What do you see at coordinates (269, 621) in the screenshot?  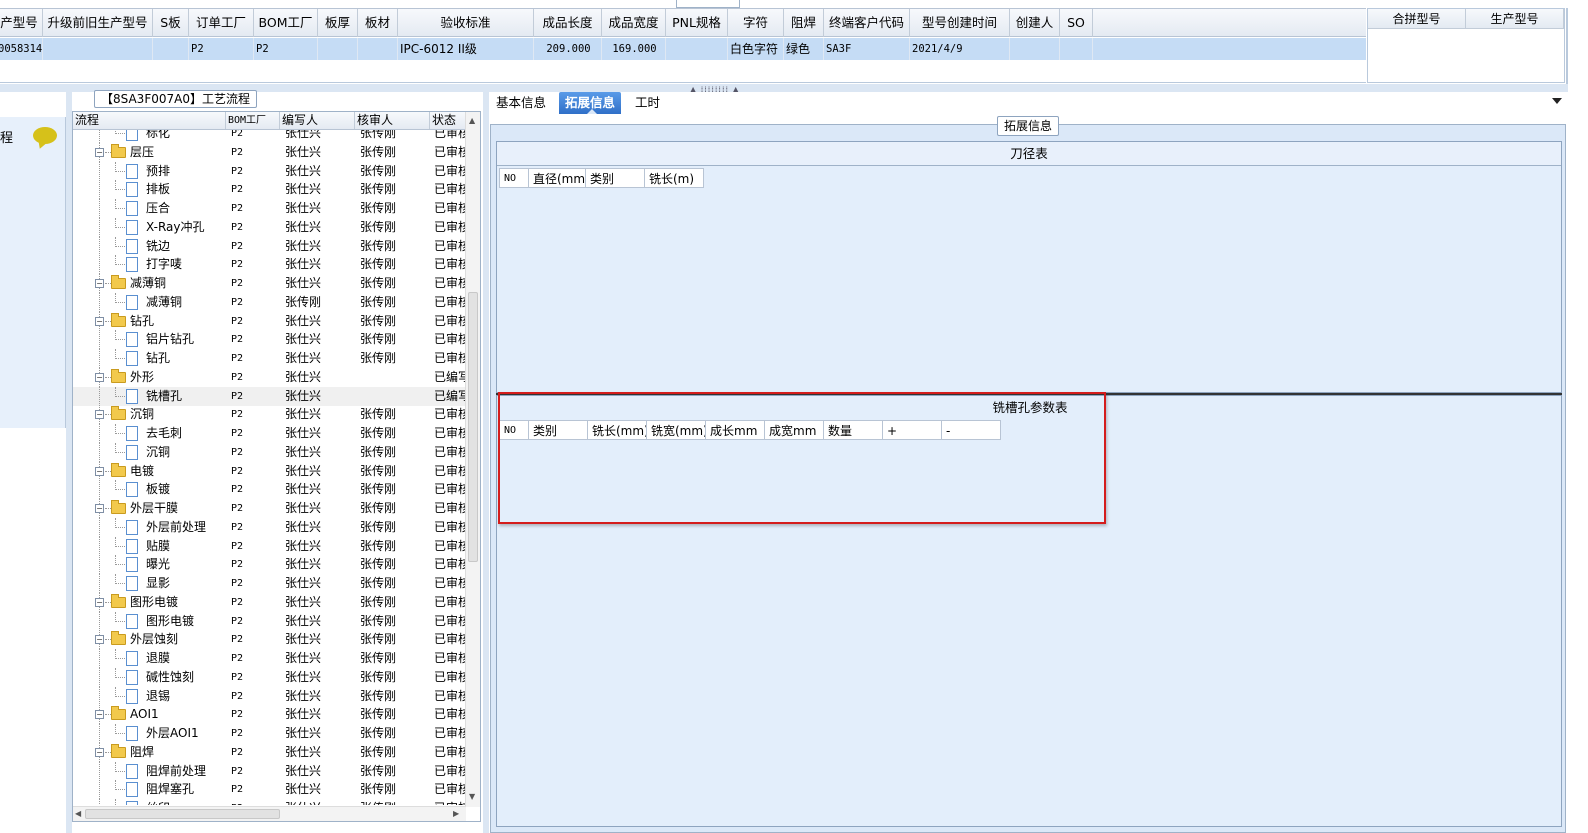 I see `tree-row: 图形电镀 P2 张仕兴 张传刚 已审核` at bounding box center [269, 621].